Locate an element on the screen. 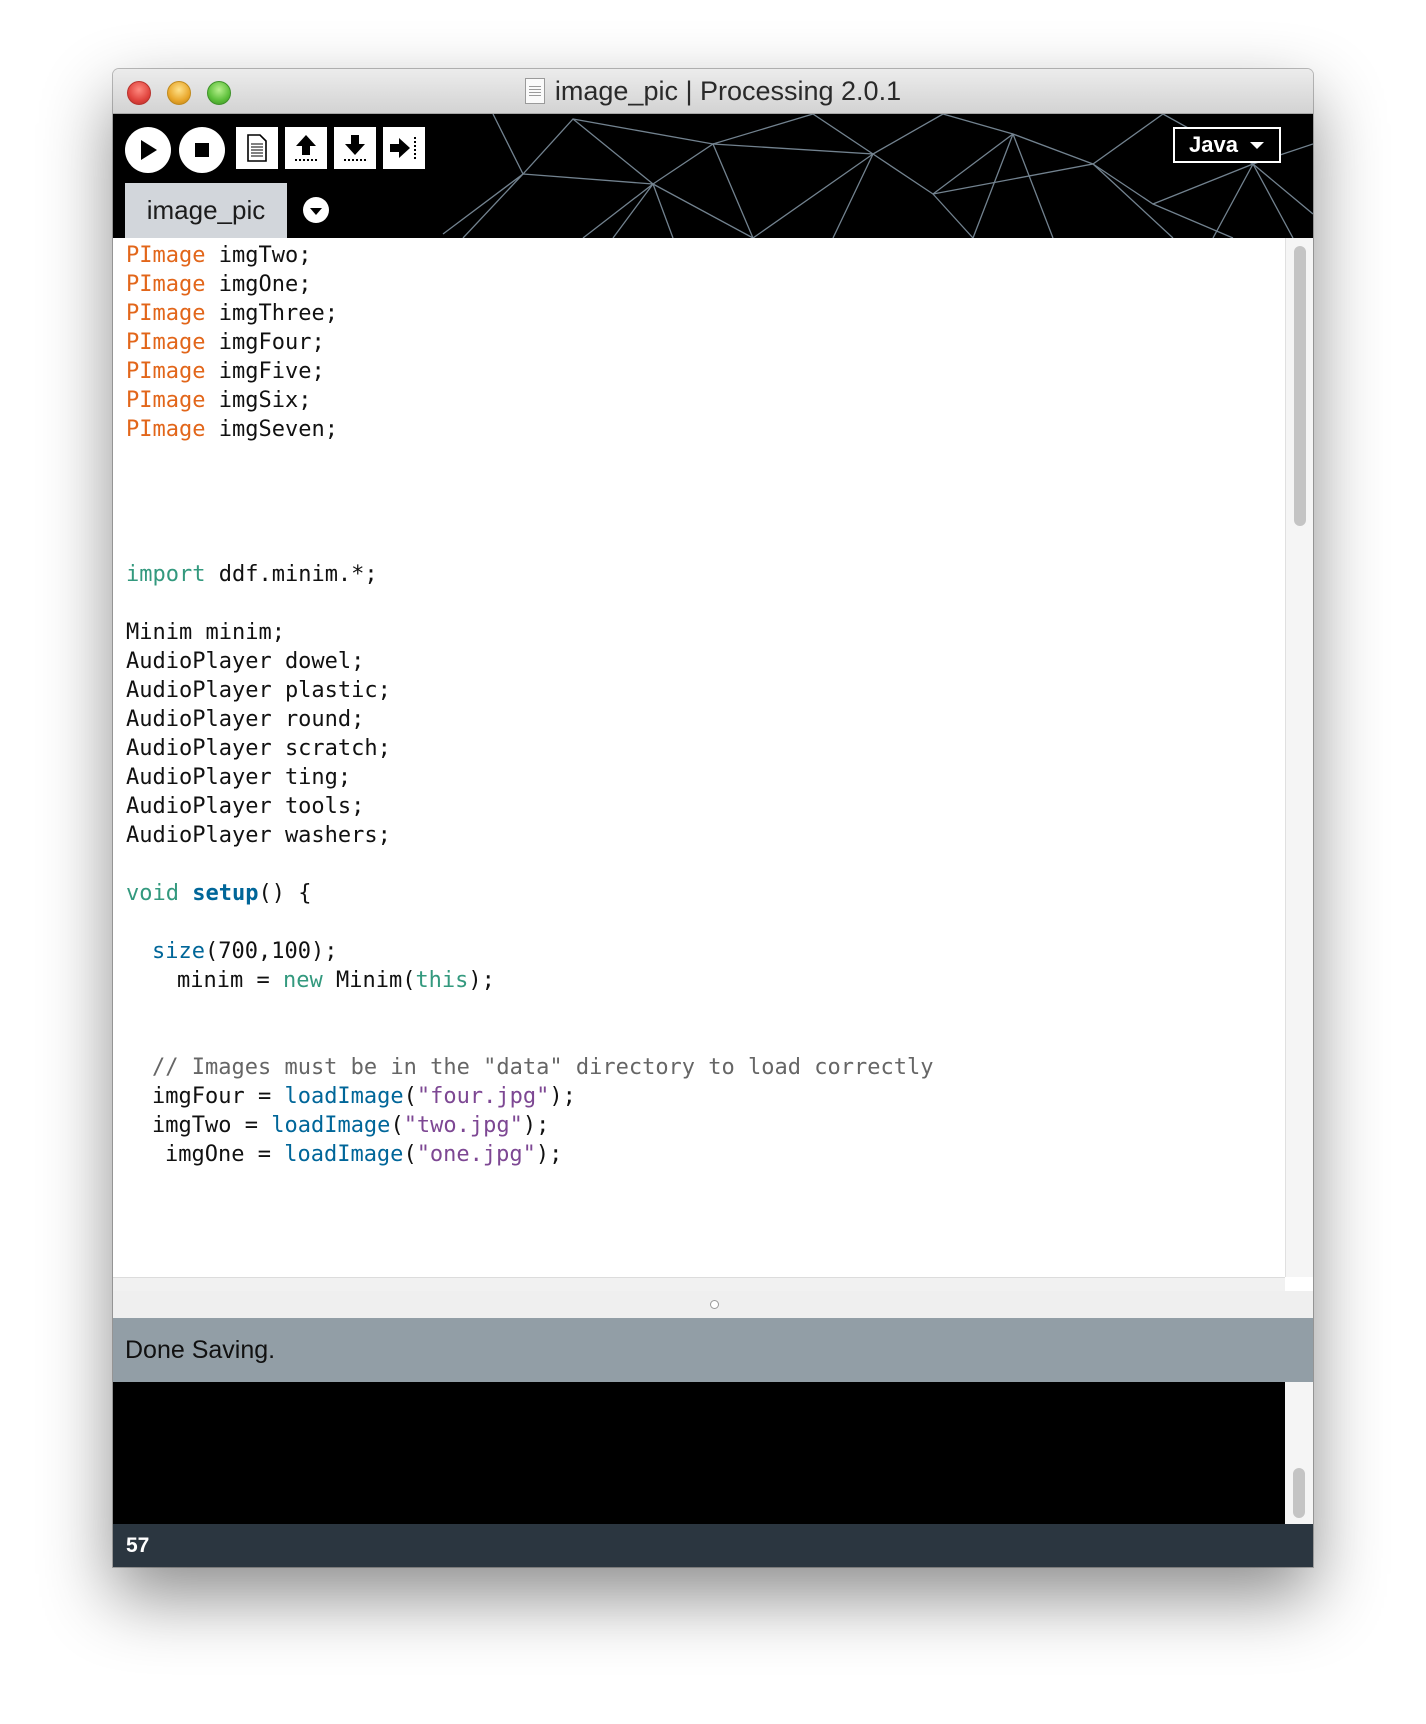 The height and width of the screenshot is (1724, 1426). run-button is located at coordinates (148, 150).